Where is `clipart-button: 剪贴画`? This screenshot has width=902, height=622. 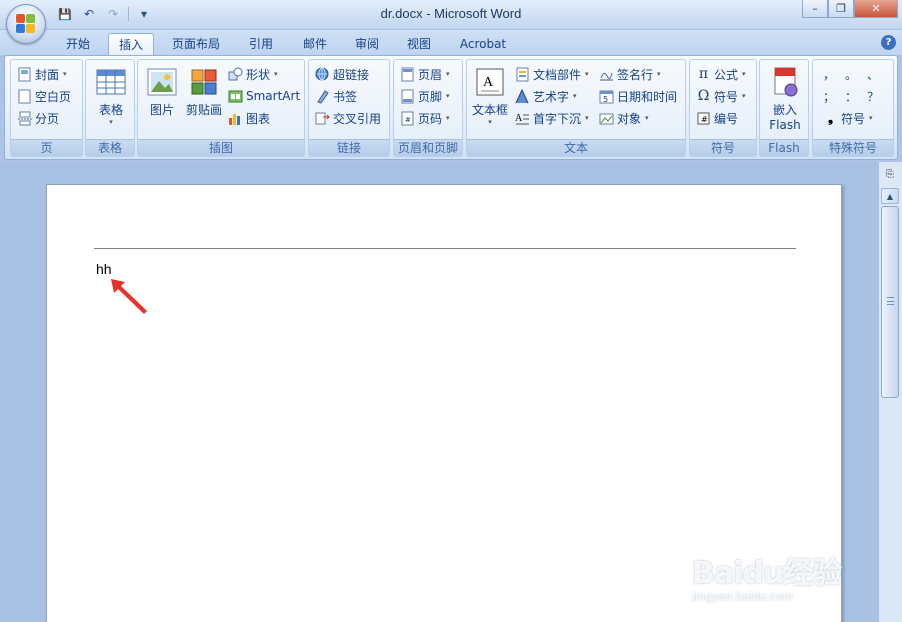
clipart-button: 剪贴画 is located at coordinates (204, 92).